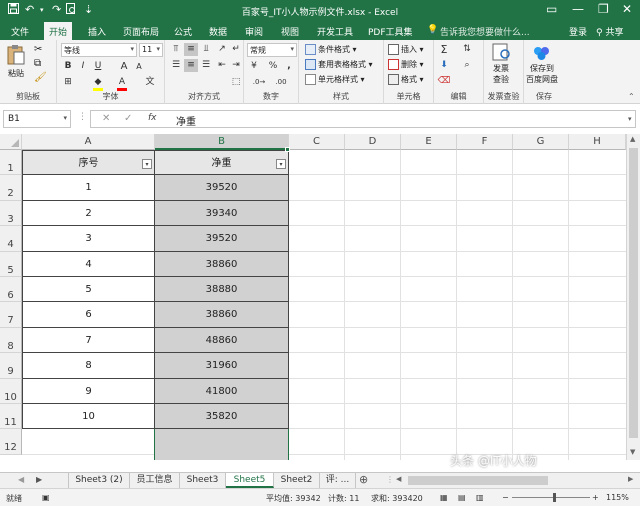  What do you see at coordinates (11, 340) in the screenshot?
I see `row-header-8: 8` at bounding box center [11, 340].